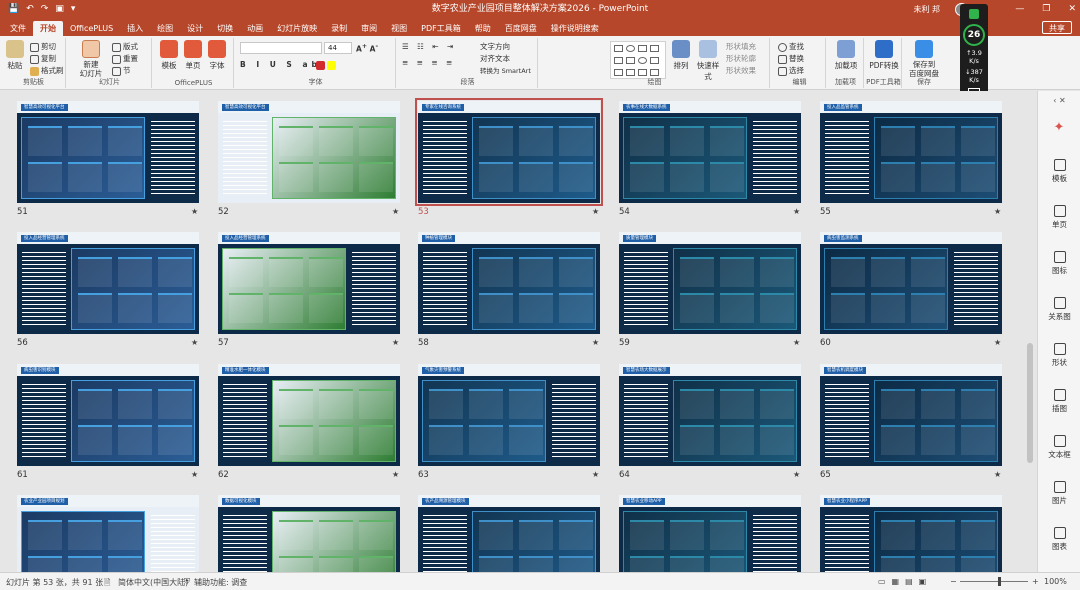 The height and width of the screenshot is (590, 1080). I want to click on pane-item-0: 模板, so click(1059, 171).